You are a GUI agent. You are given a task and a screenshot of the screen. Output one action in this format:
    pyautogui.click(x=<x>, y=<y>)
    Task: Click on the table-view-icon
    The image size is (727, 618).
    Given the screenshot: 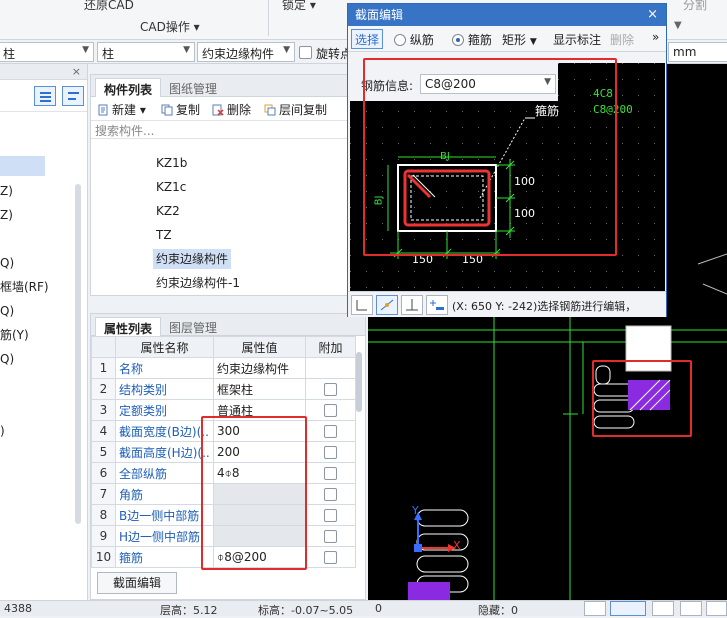 What is the action you would take?
    pyautogui.click(x=73, y=96)
    